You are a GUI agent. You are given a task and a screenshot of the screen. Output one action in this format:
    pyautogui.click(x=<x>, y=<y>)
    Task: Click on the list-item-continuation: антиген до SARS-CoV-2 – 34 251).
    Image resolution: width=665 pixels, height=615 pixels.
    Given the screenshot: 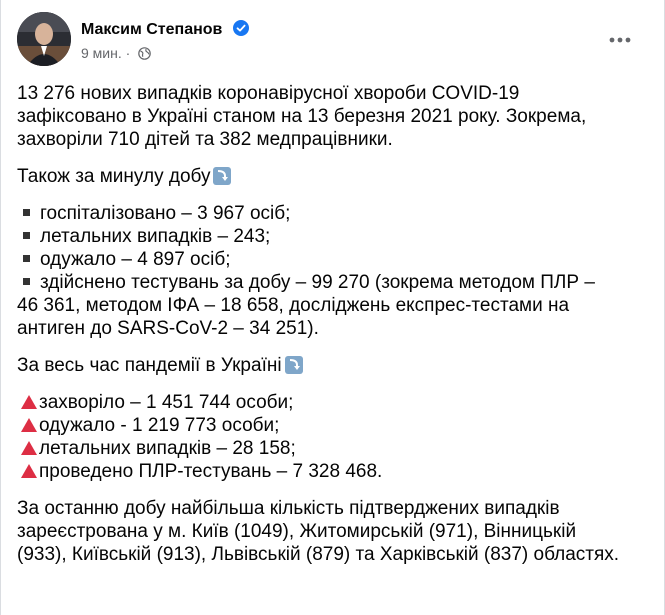 What is the action you would take?
    pyautogui.click(x=168, y=328)
    